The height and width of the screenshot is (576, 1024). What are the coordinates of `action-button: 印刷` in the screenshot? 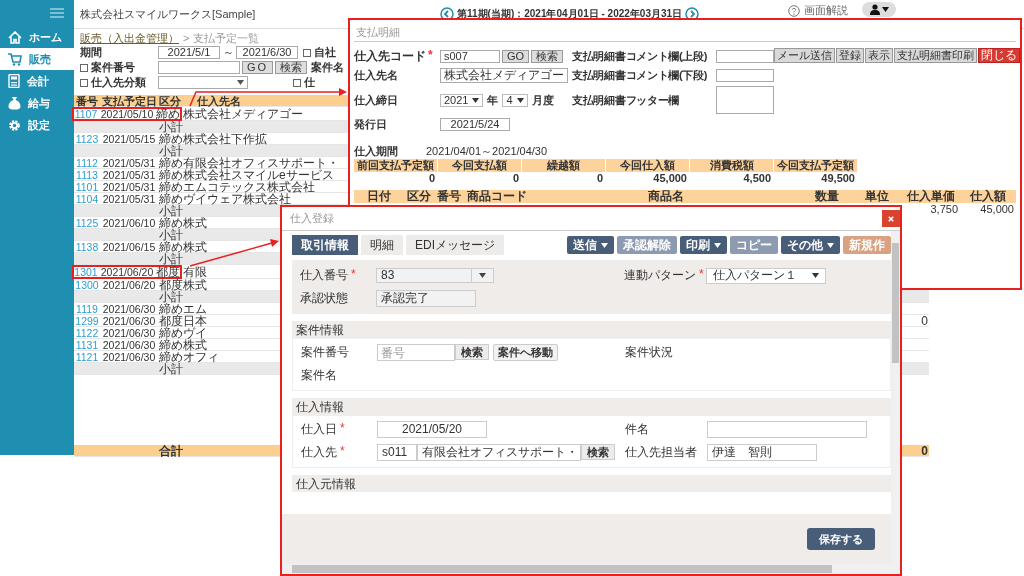 It's located at (703, 245).